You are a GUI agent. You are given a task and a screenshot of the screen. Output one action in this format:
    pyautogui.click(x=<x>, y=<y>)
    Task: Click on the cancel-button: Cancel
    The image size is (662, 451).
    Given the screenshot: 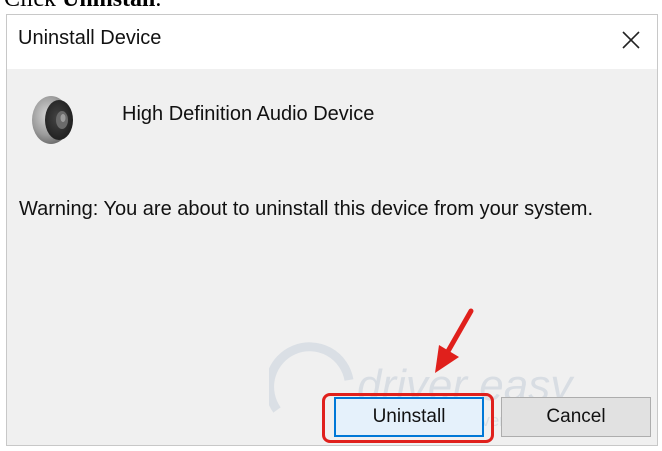 What is the action you would take?
    pyautogui.click(x=576, y=417)
    